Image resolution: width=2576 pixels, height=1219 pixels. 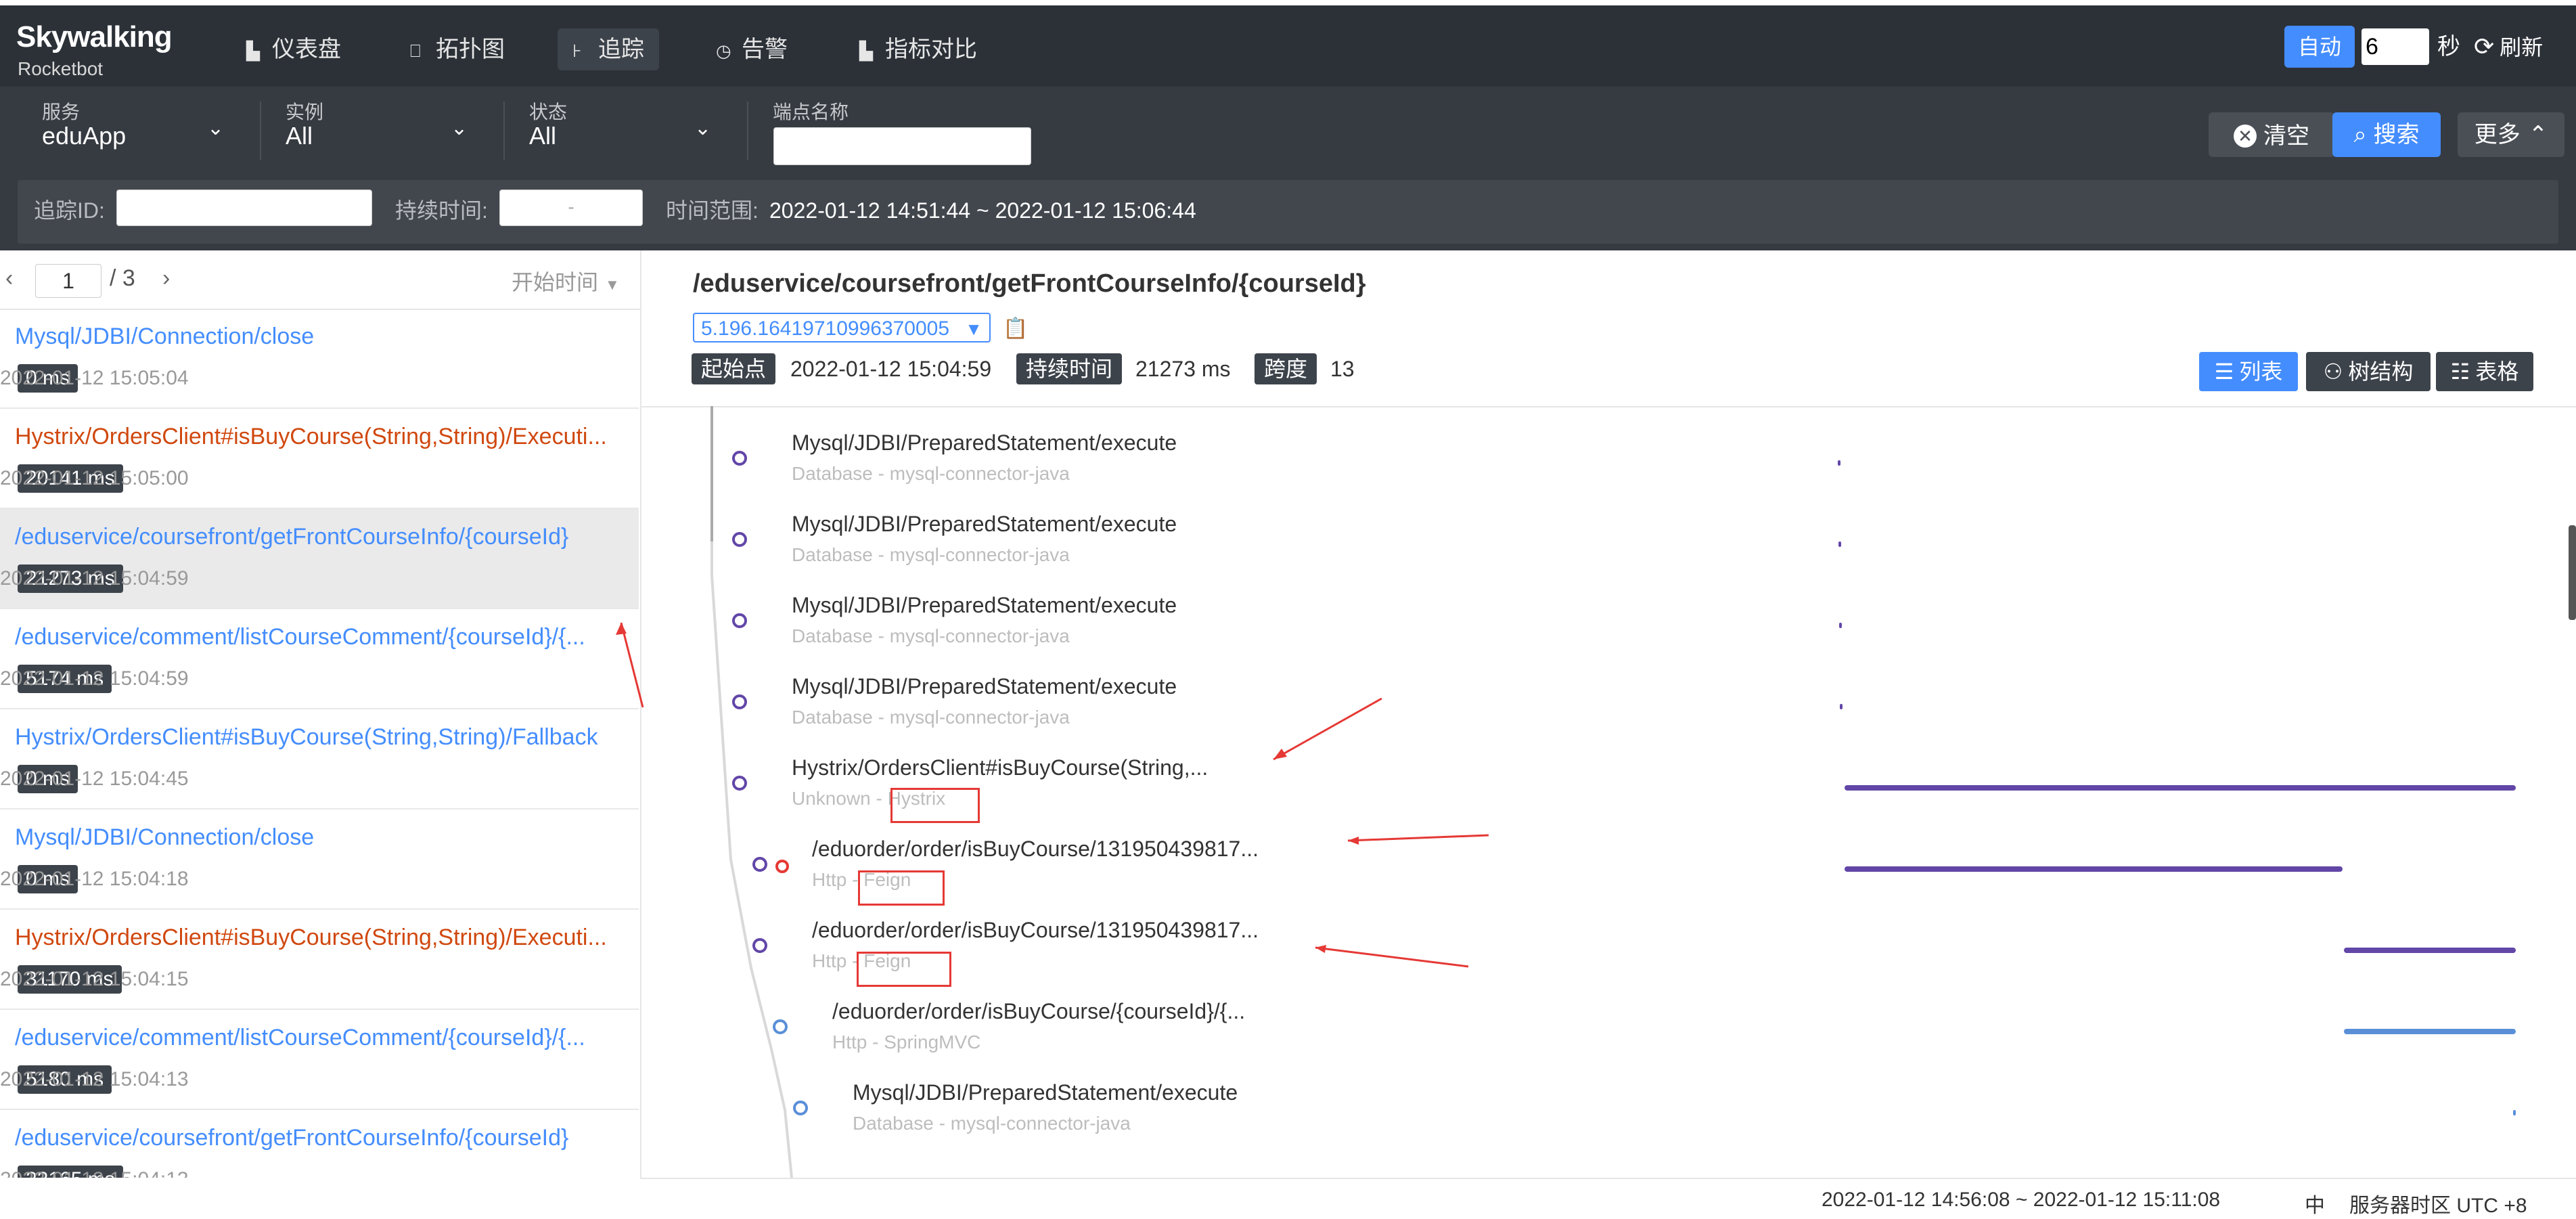 What do you see at coordinates (305, 112) in the screenshot?
I see `instance-label: 实例` at bounding box center [305, 112].